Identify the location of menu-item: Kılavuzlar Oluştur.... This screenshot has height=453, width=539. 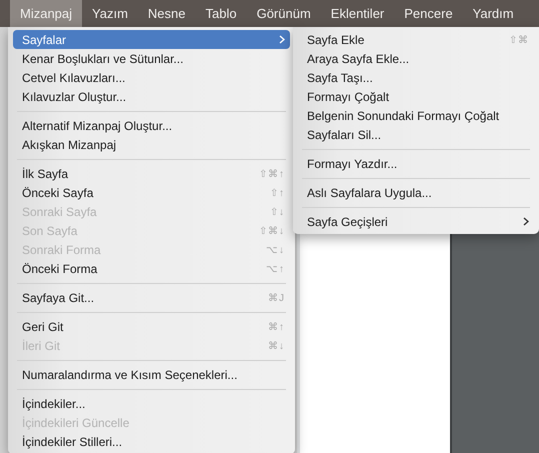
(151, 96).